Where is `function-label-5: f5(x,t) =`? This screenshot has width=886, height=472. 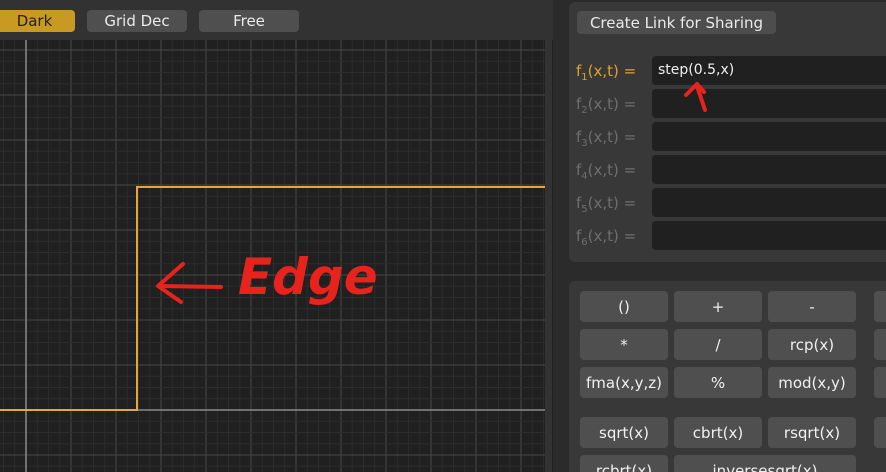
function-label-5: f5(x,t) = is located at coordinates (606, 204).